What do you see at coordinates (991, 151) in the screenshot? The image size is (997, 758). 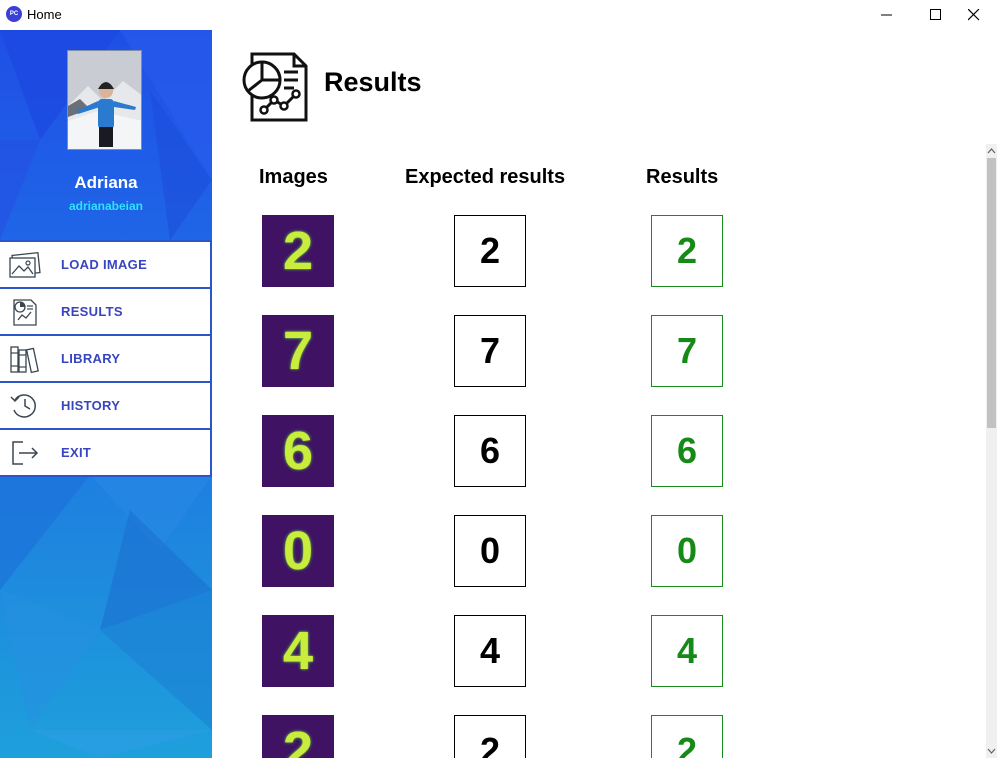 I see `scroll-up-arrow-icon` at bounding box center [991, 151].